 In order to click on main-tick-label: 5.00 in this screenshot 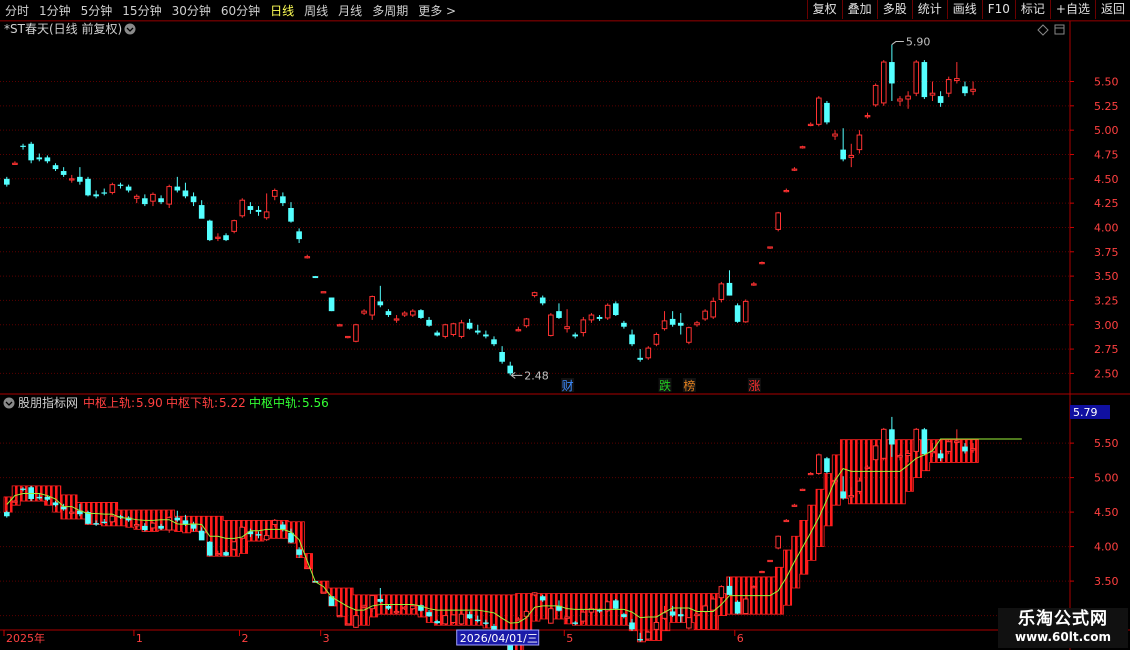, I will do `click(1106, 130)`.